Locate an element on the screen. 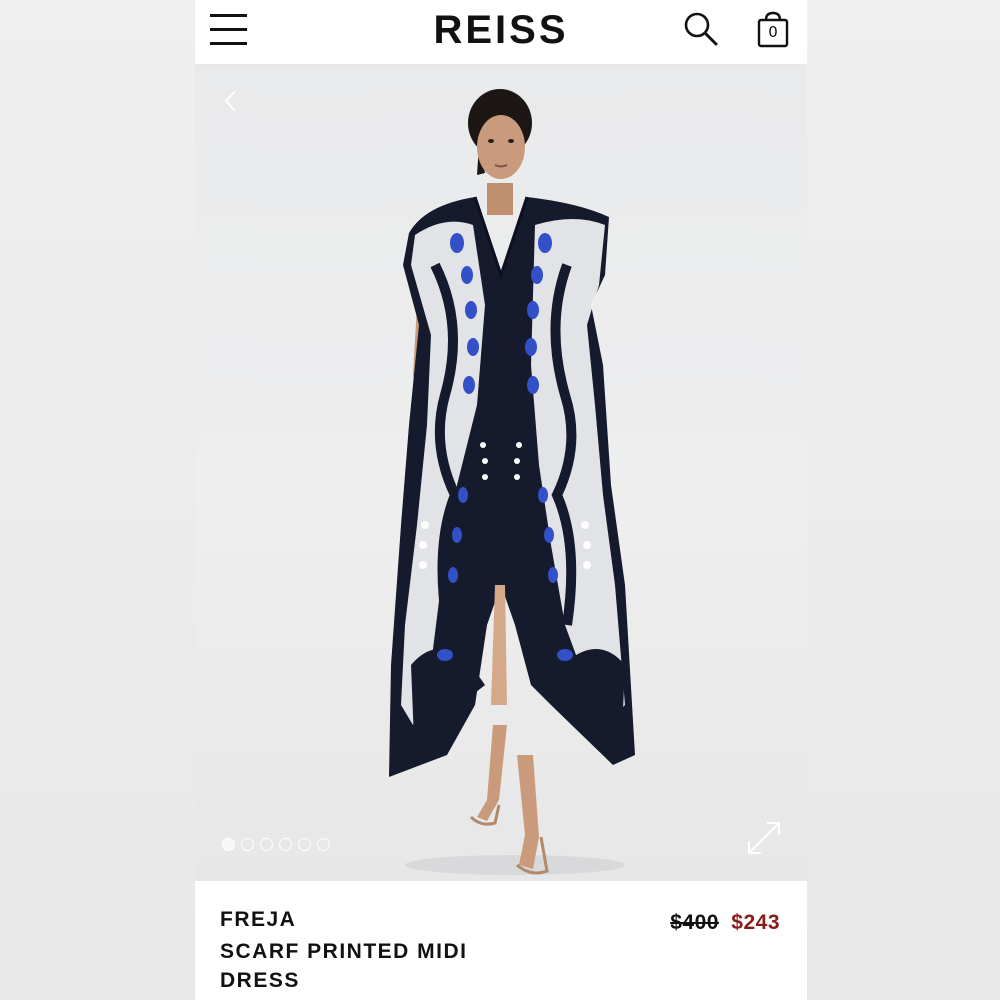  sale-price: $243 is located at coordinates (755, 922).